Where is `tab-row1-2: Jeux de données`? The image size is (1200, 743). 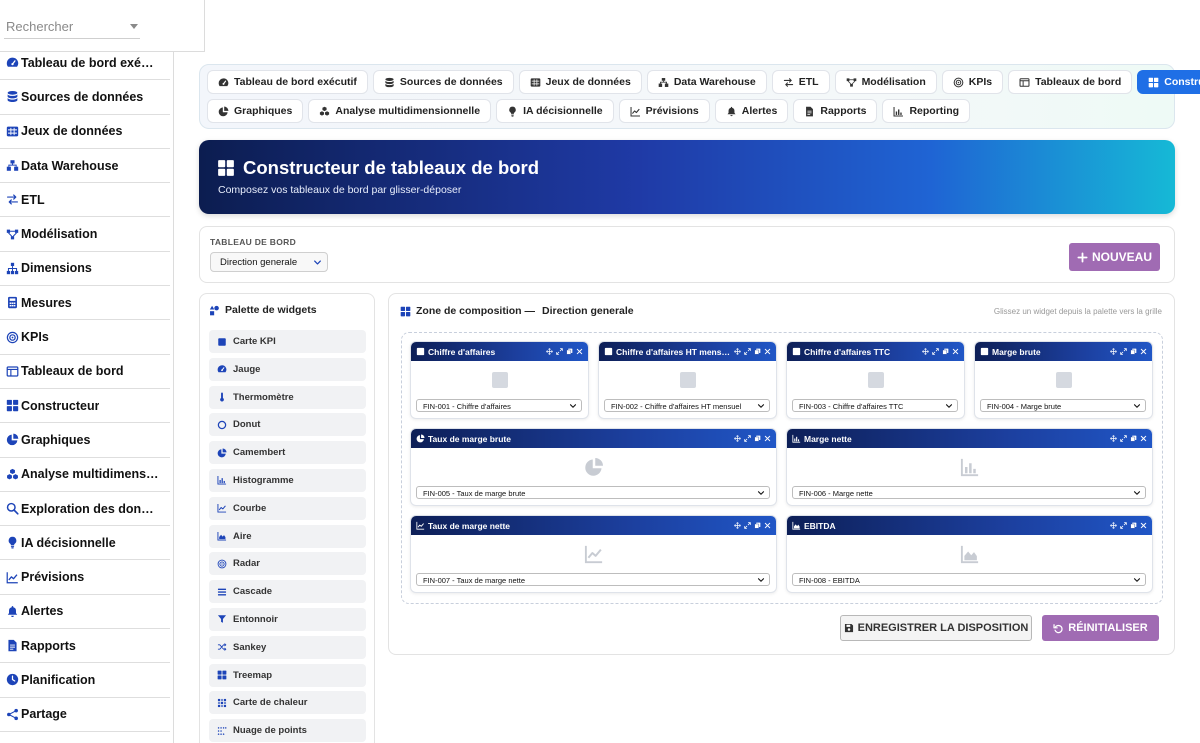 tab-row1-2: Jeux de données is located at coordinates (580, 82).